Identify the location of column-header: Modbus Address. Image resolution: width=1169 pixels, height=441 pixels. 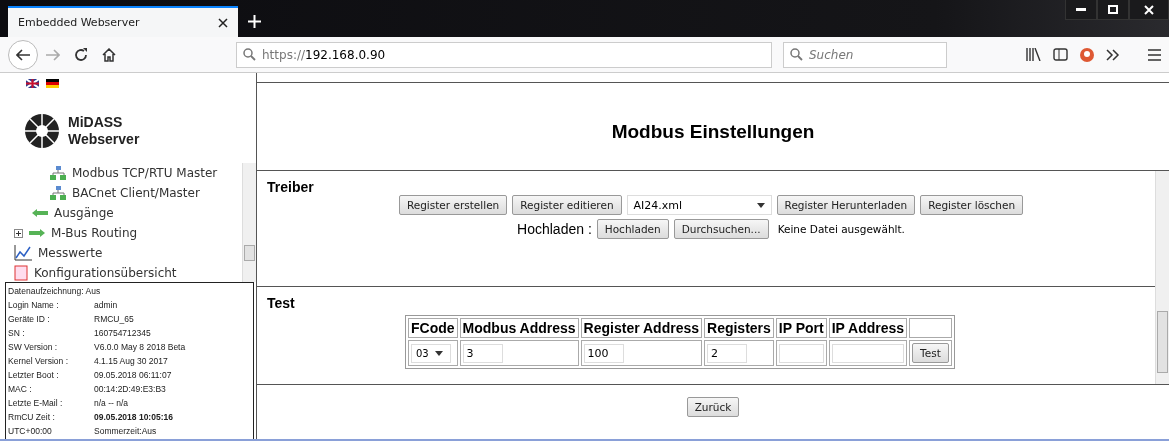
(519, 328).